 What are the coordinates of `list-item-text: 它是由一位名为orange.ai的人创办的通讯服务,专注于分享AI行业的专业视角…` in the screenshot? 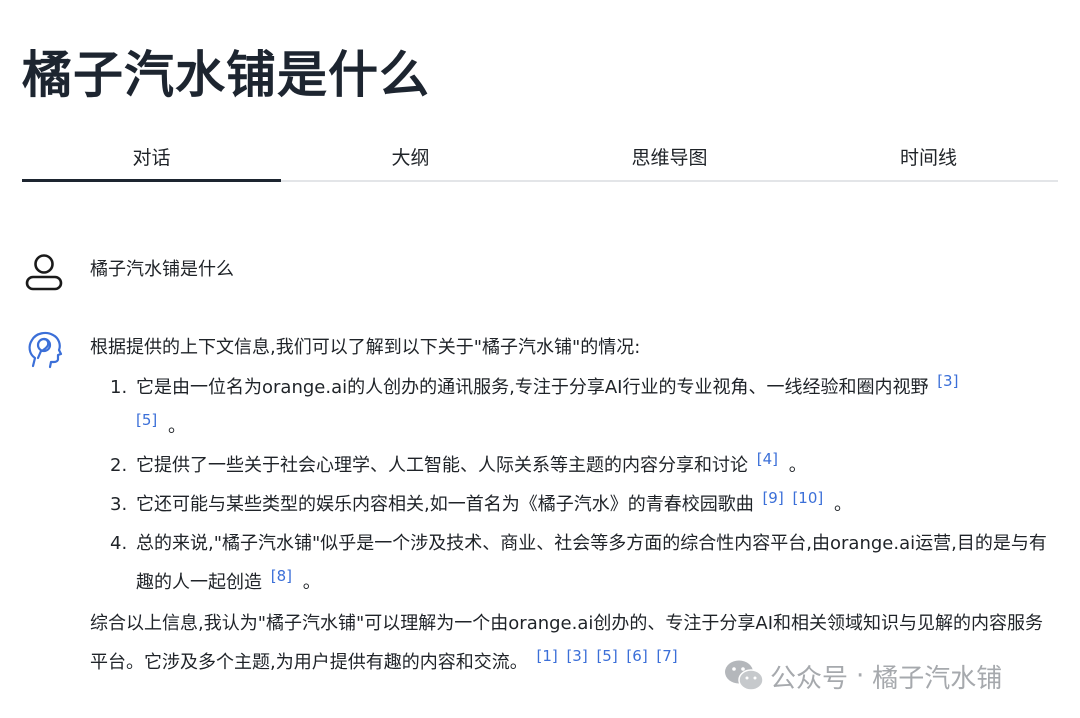 It's located at (532, 387).